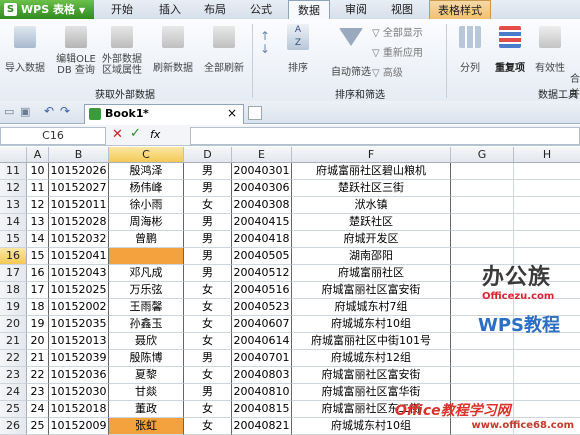  What do you see at coordinates (262, 375) in the screenshot?
I see `cell-e: 20040803` at bounding box center [262, 375].